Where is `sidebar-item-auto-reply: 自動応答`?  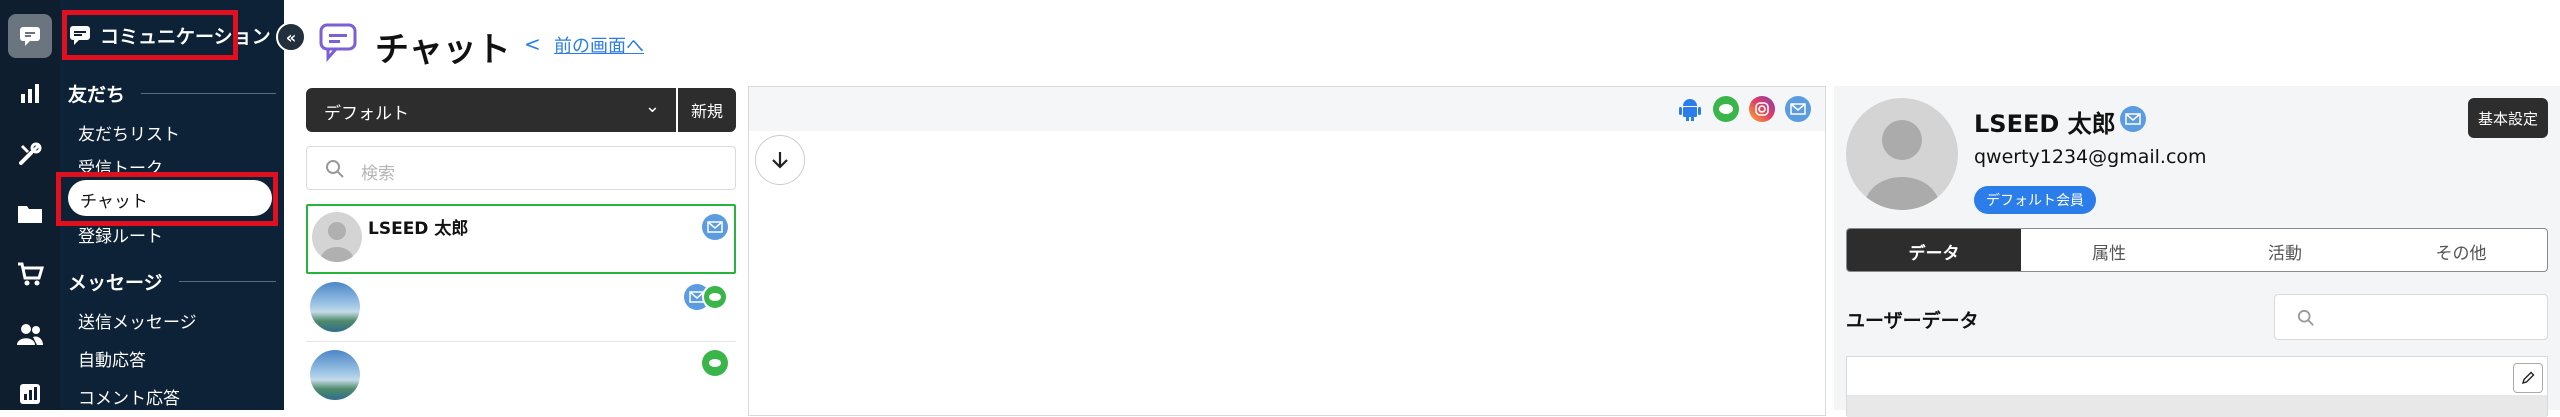 sidebar-item-auto-reply: 自動応答 is located at coordinates (112, 358).